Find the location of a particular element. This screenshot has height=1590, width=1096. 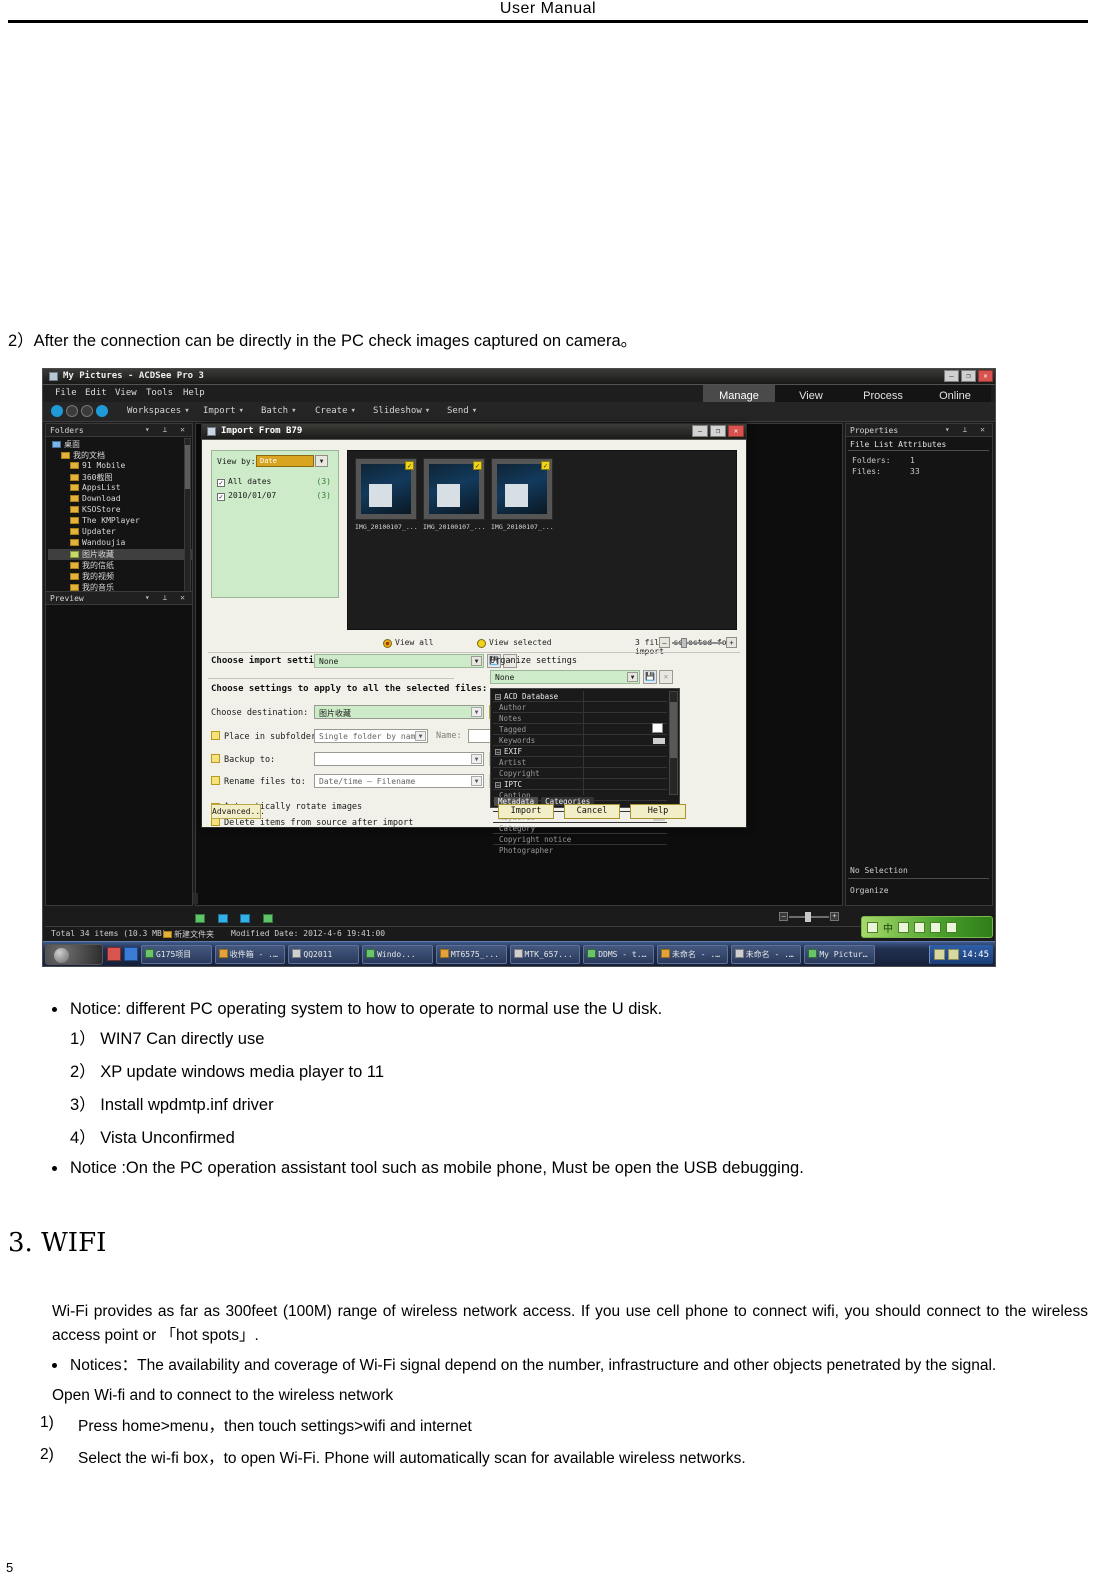

metadata-scrollbar is located at coordinates (673, 743).